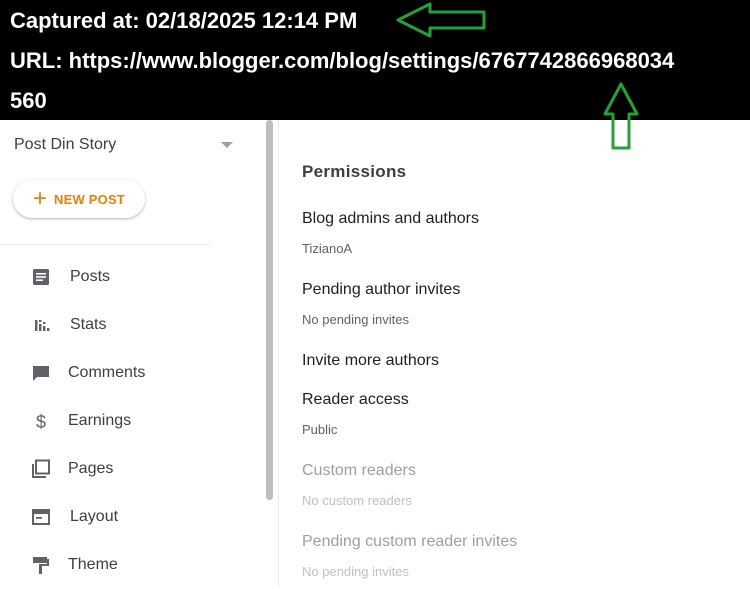 Image resolution: width=750 pixels, height=589 pixels. Describe the element at coordinates (94, 516) in the screenshot. I see `sidebar-item-label: Layout` at that location.